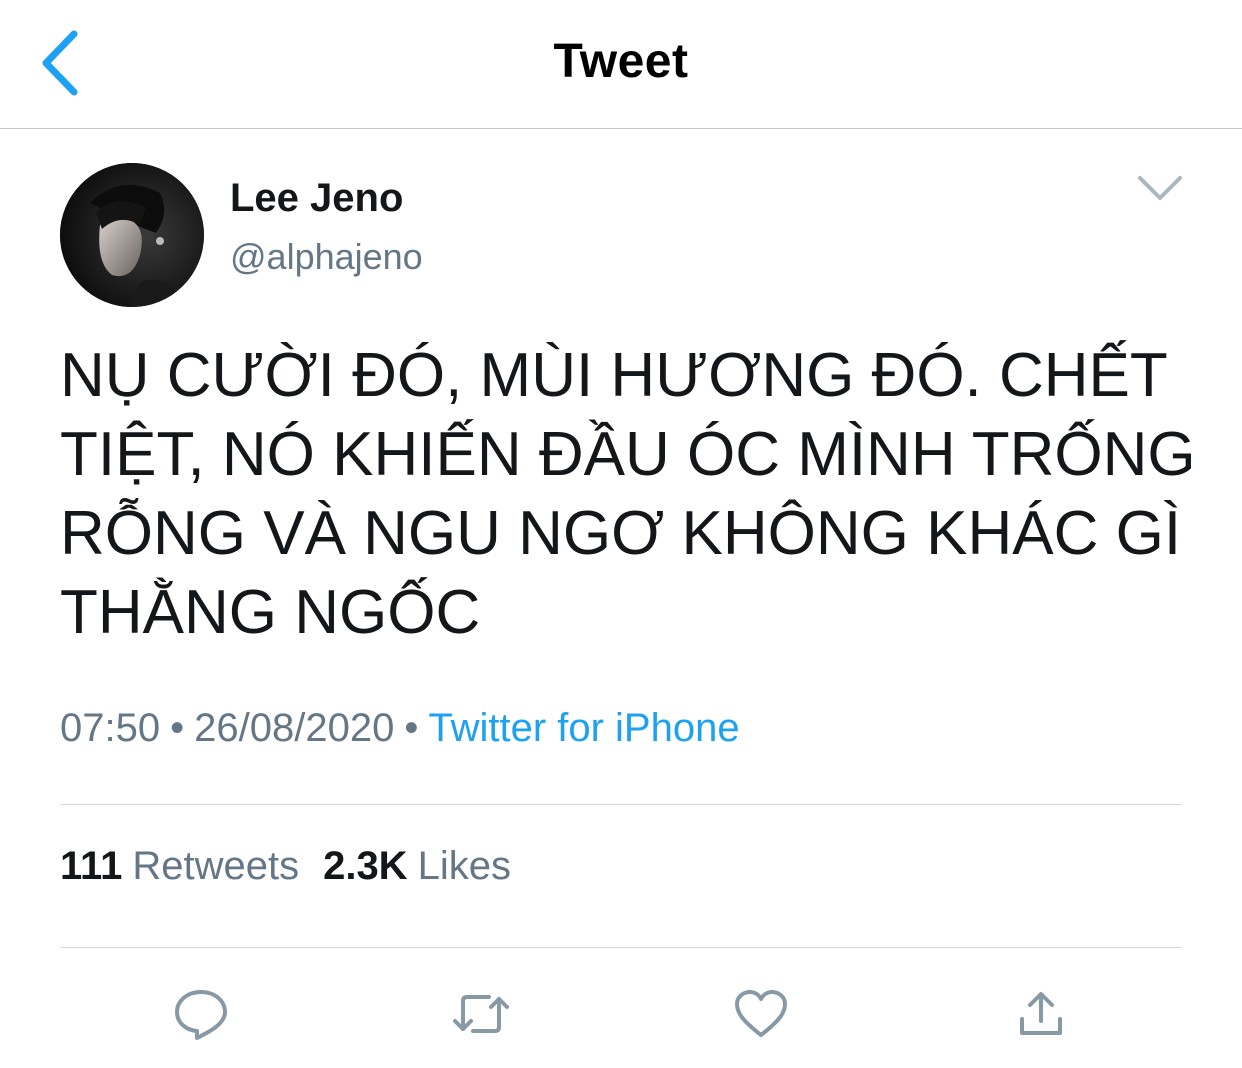  I want to click on tweet-metadata: 07:50 • 26/08/2020 • Twitter for iPhone, so click(400, 728).